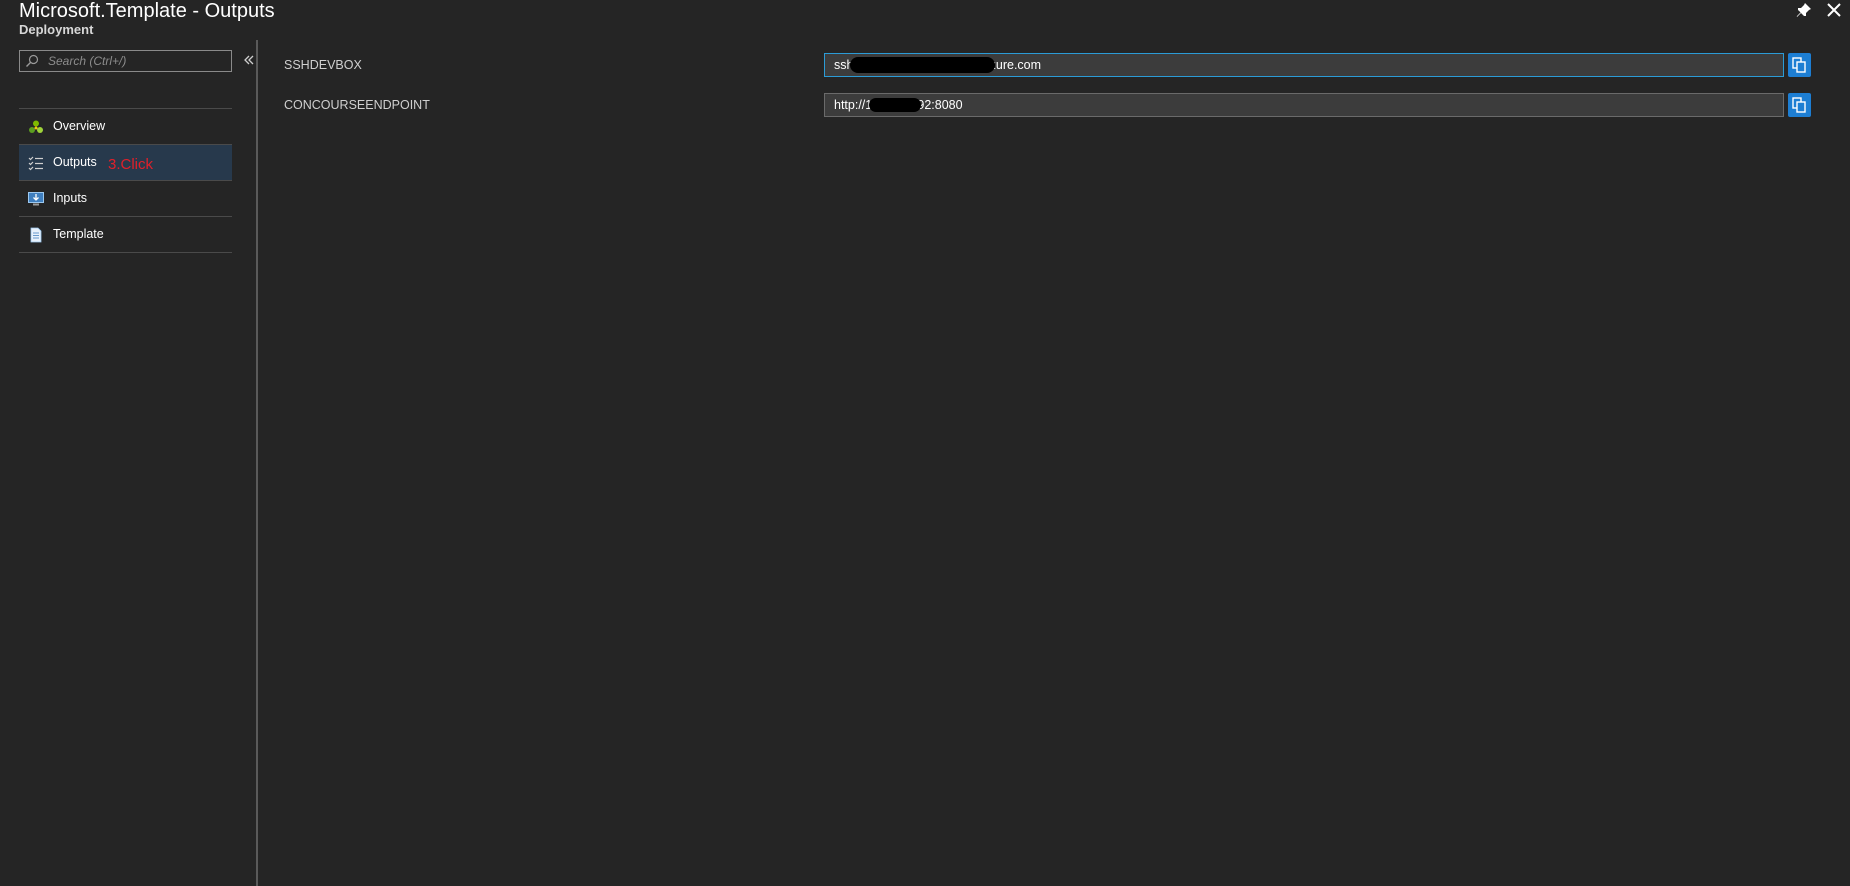  I want to click on search-box, so click(125, 61).